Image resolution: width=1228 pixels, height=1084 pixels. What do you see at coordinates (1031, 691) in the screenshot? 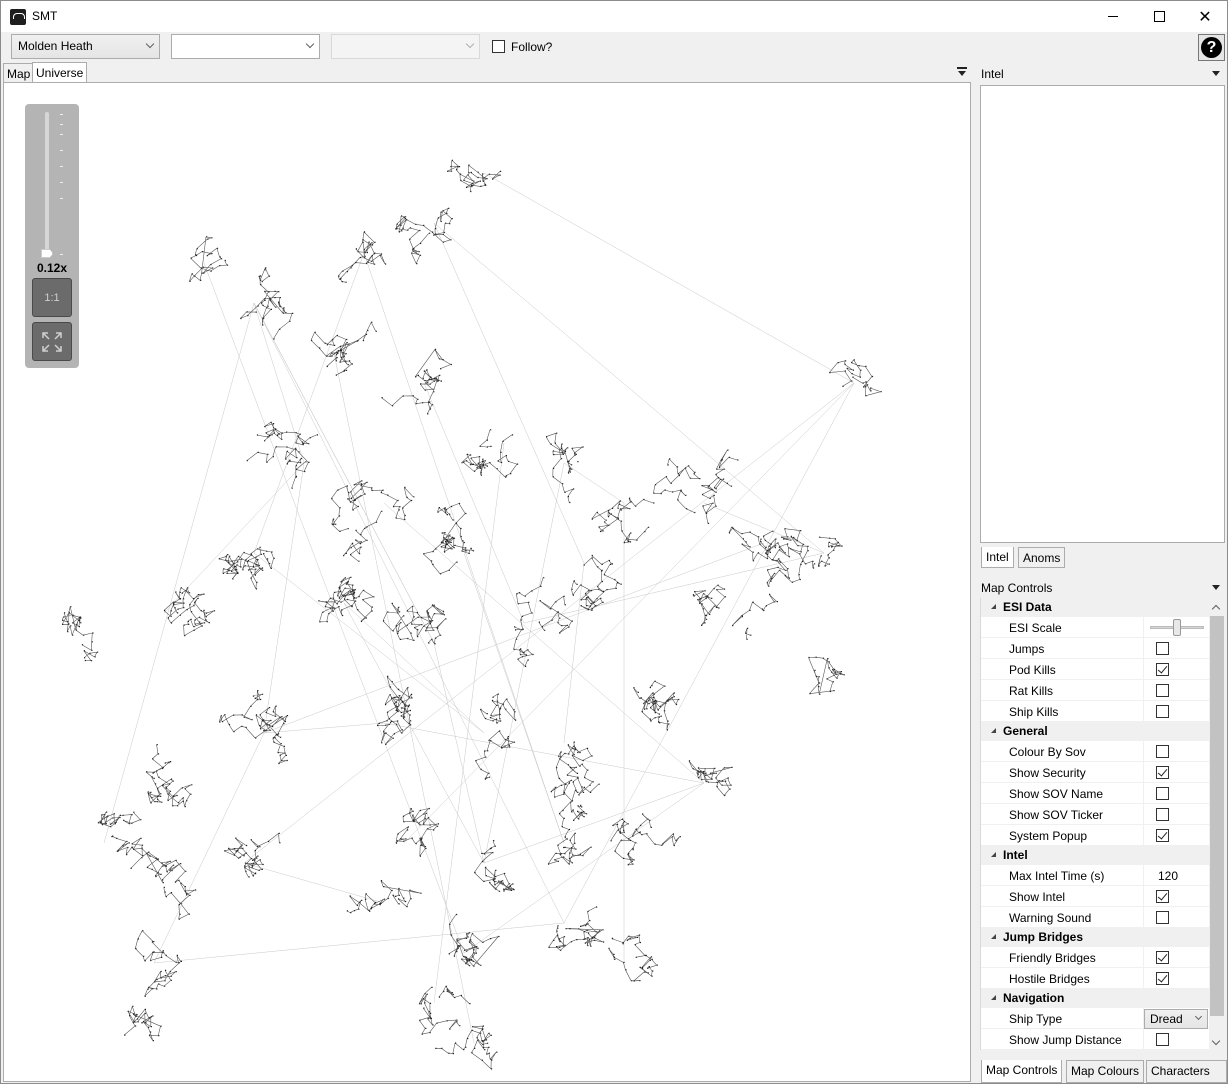
I see `property-label: Rat Kills` at bounding box center [1031, 691].